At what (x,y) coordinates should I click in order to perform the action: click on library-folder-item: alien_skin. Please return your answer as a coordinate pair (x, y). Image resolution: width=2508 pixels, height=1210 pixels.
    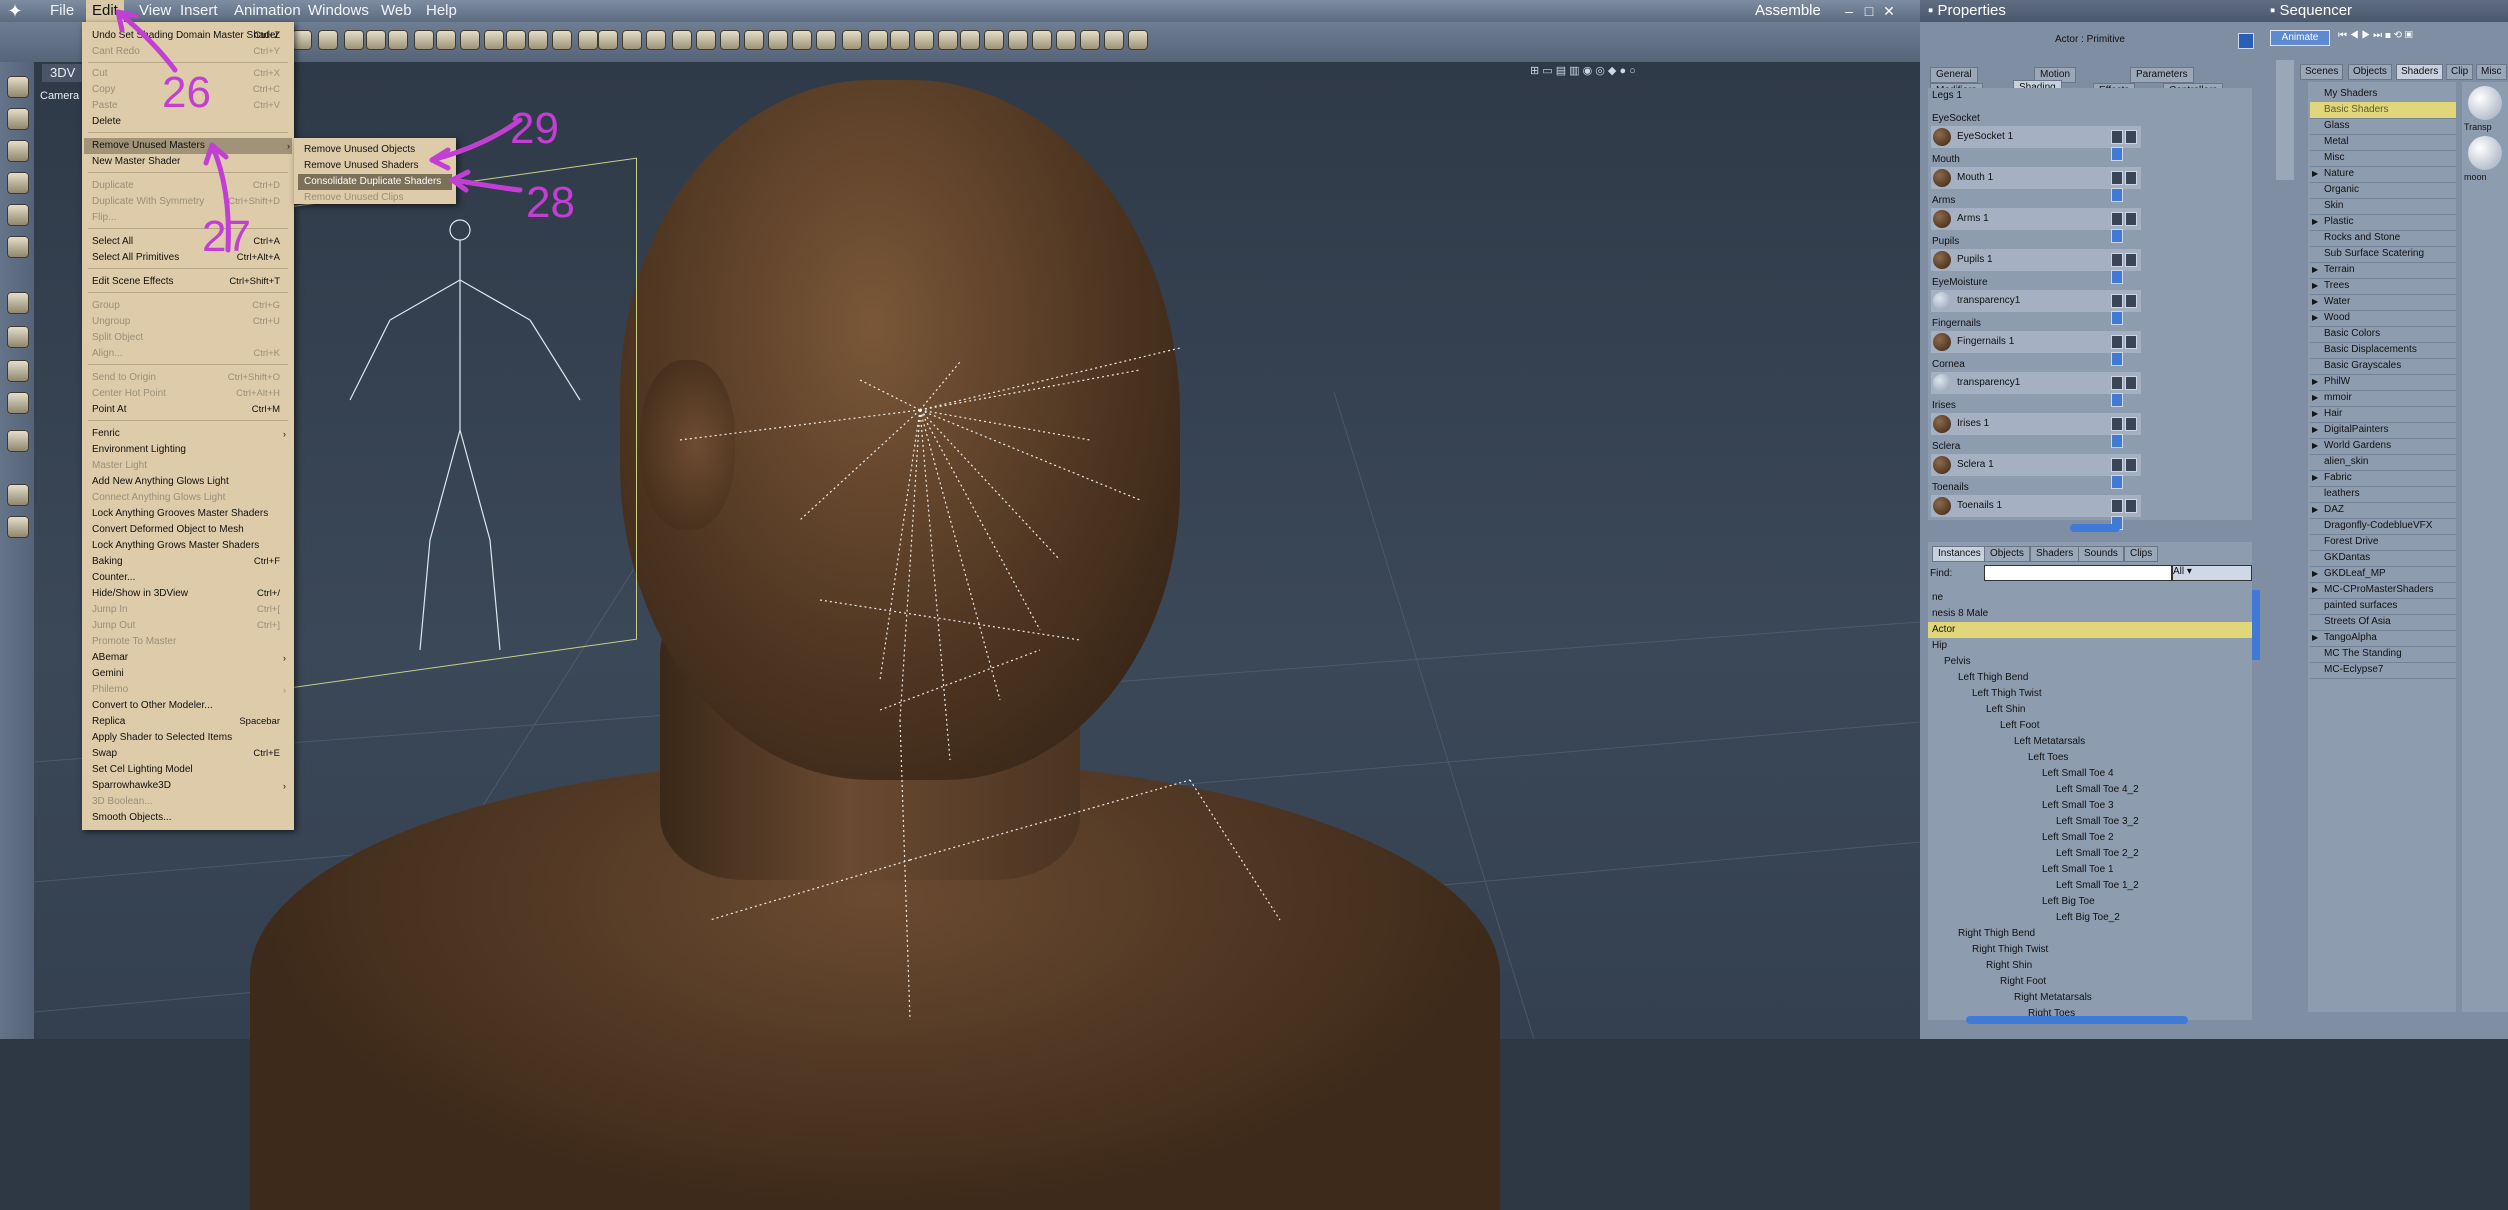
    Looking at the image, I should click on (2383, 462).